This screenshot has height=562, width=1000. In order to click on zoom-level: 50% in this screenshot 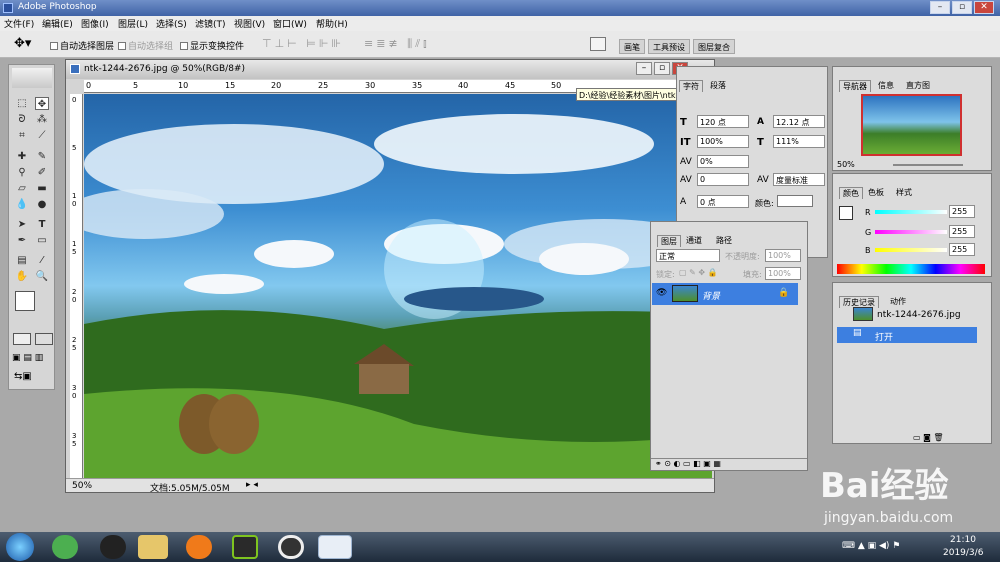, I will do `click(82, 486)`.